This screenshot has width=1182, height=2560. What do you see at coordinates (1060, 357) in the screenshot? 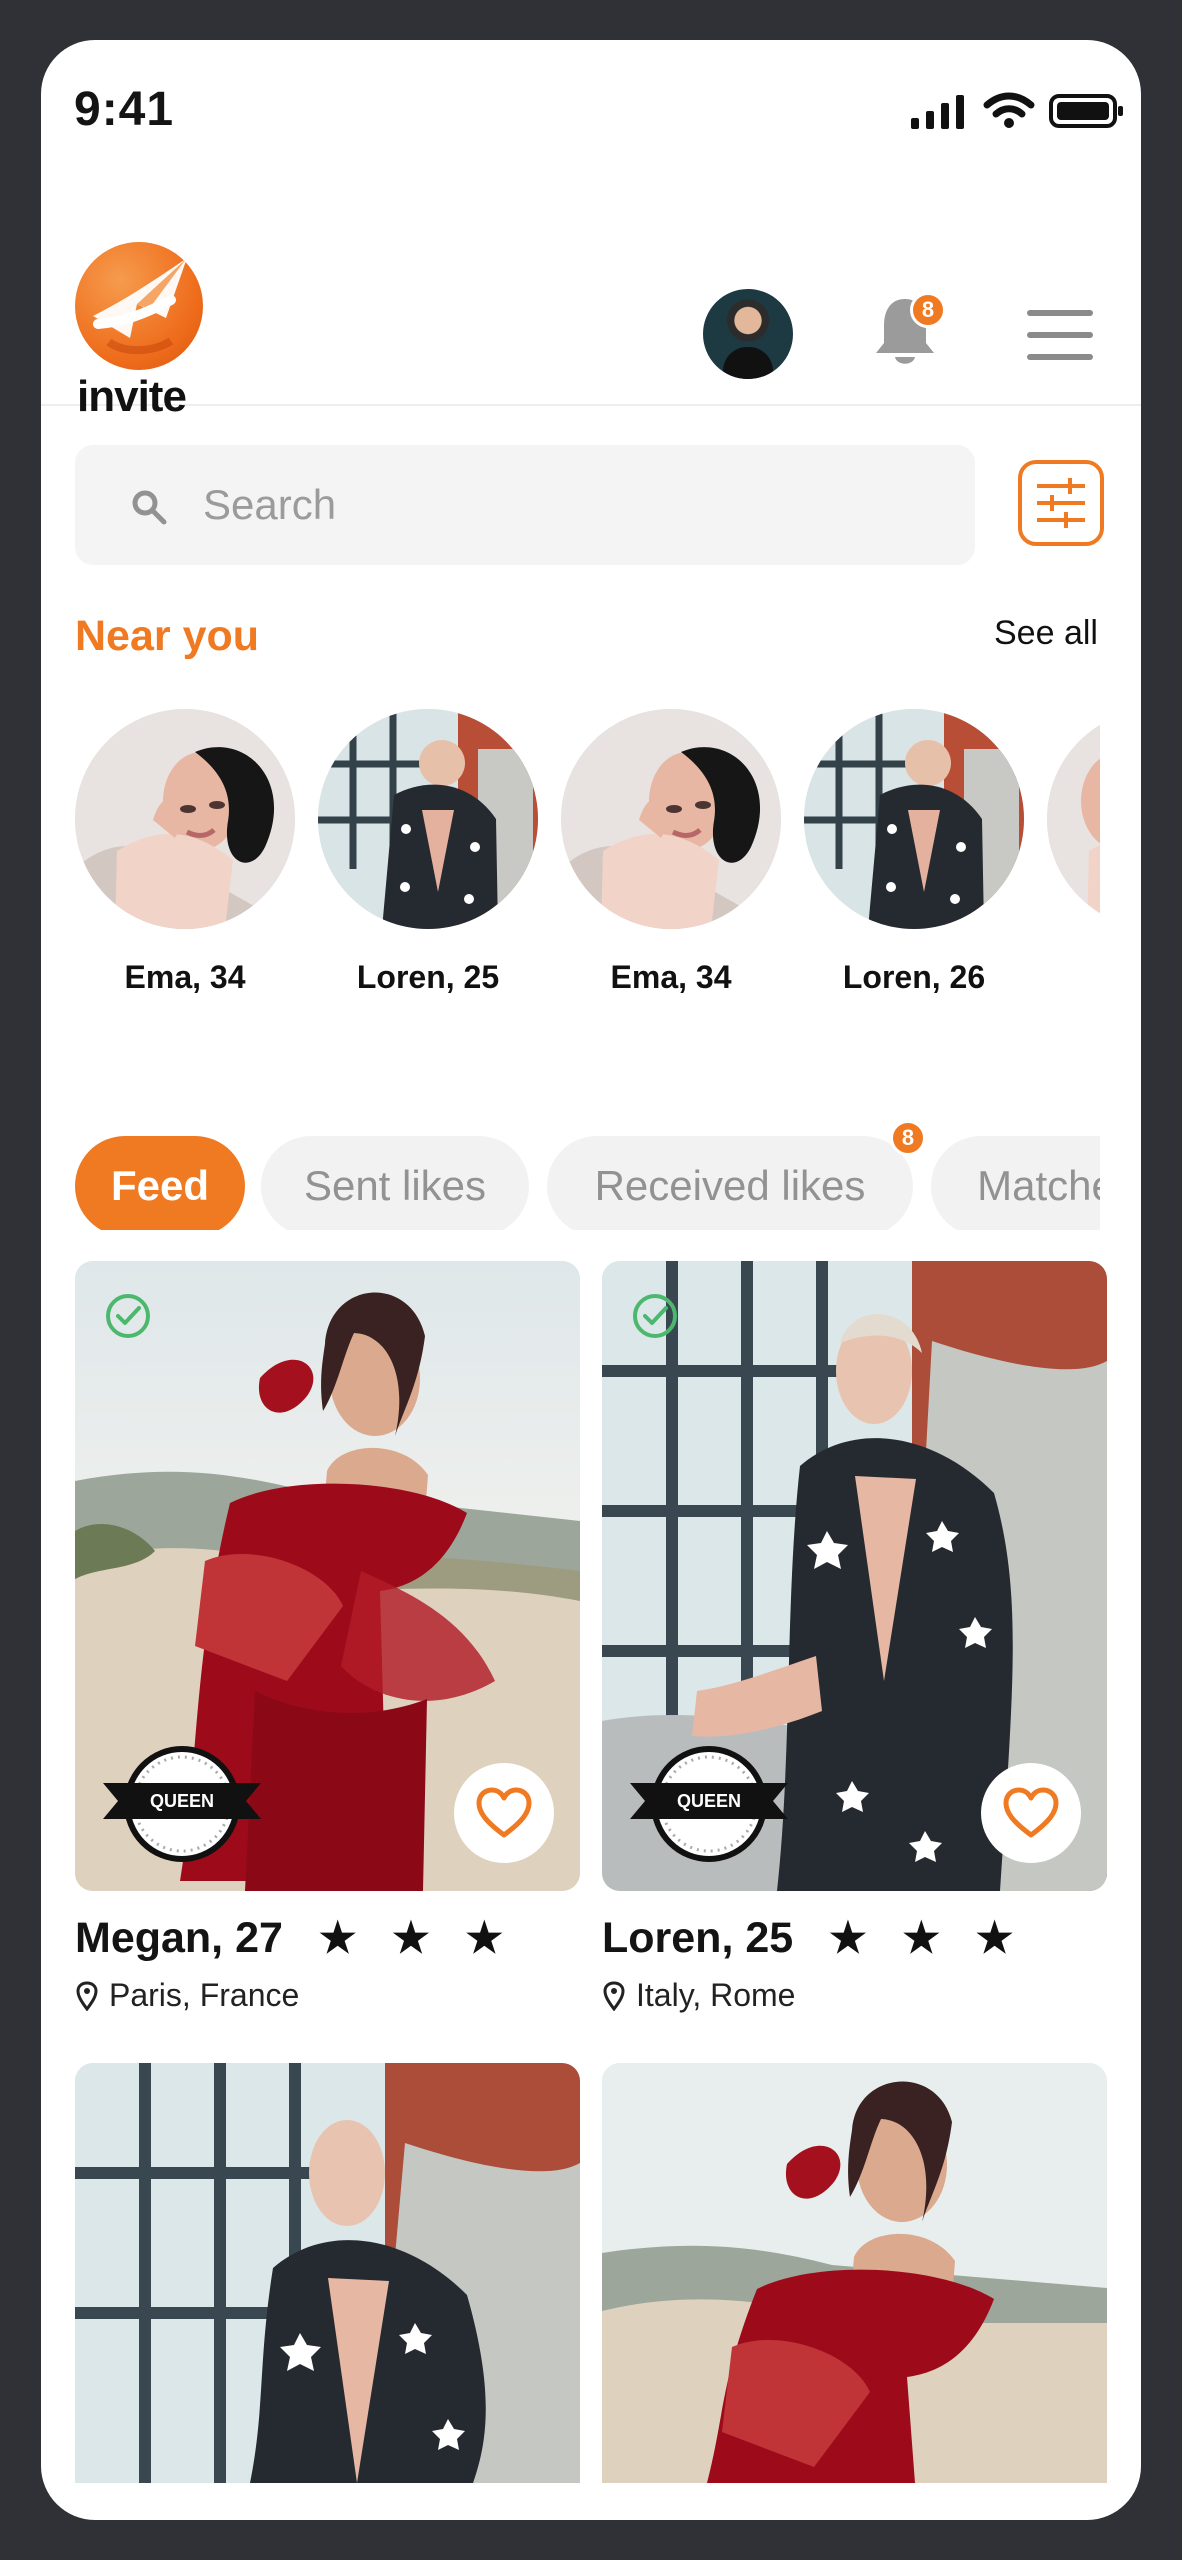
I see `menu-line-bottom` at bounding box center [1060, 357].